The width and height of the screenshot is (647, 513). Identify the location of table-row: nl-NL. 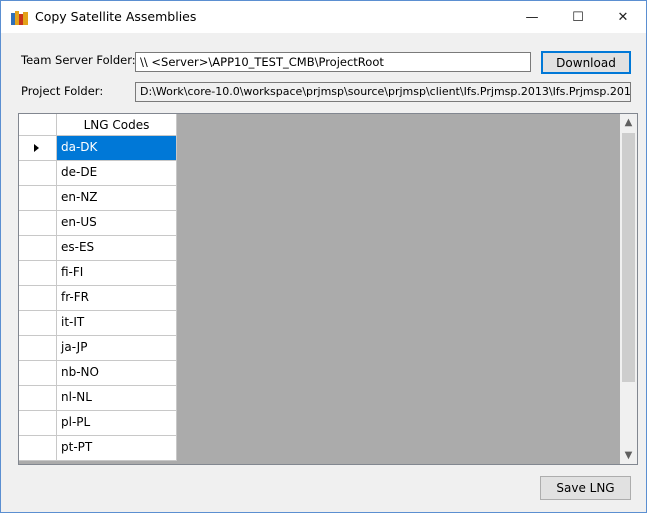
(98, 398).